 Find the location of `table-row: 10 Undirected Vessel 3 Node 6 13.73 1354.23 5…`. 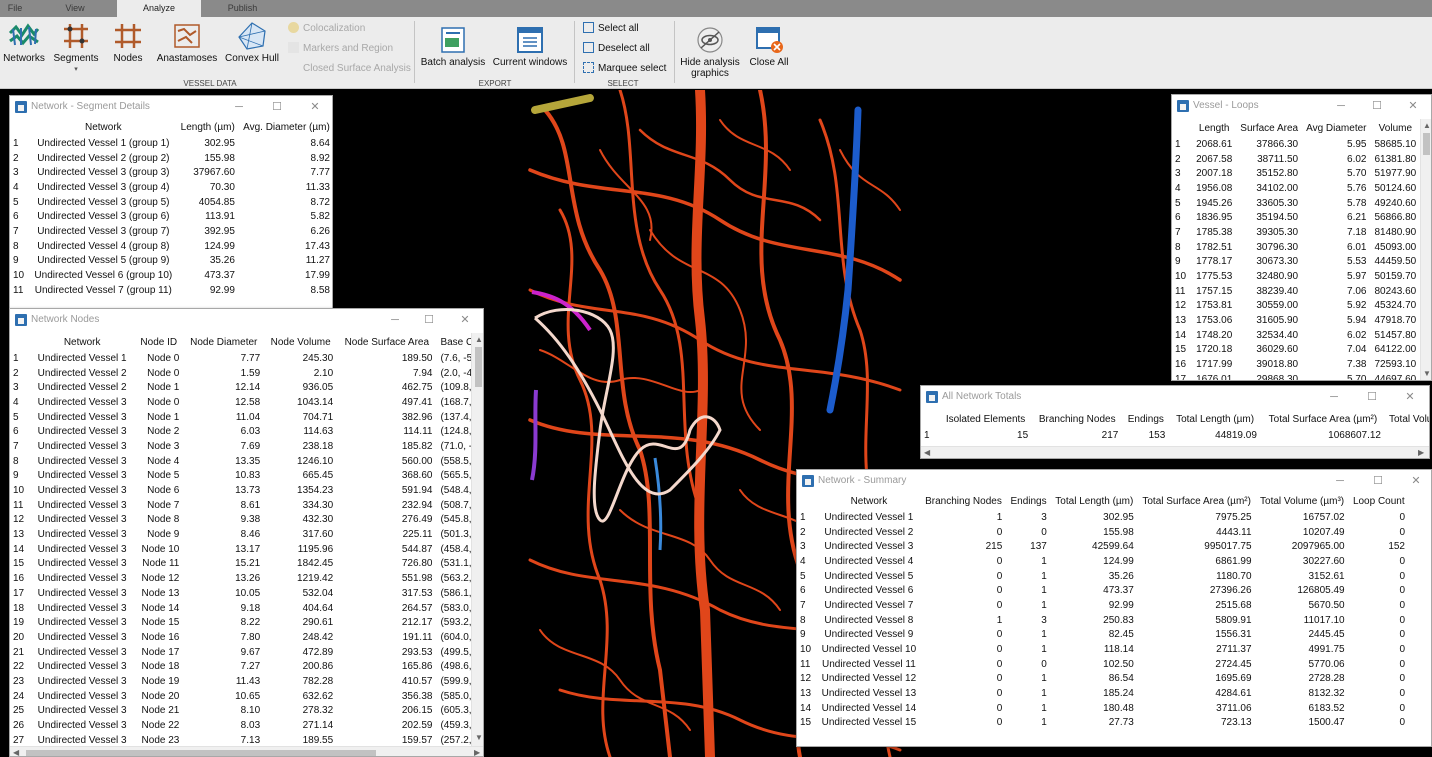

table-row: 10 Undirected Vessel 3 Node 6 13.73 1354.23 5… is located at coordinates (240, 490).